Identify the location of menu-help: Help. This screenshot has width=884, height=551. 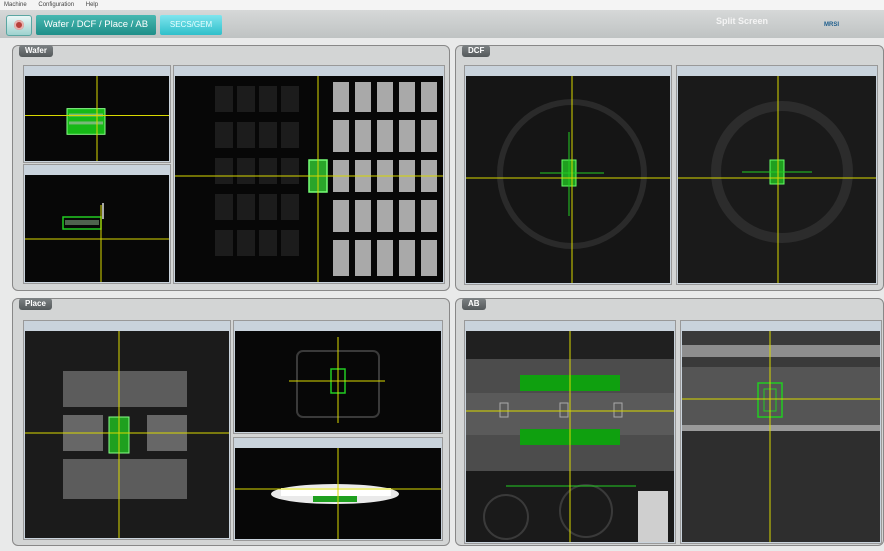
(92, 5).